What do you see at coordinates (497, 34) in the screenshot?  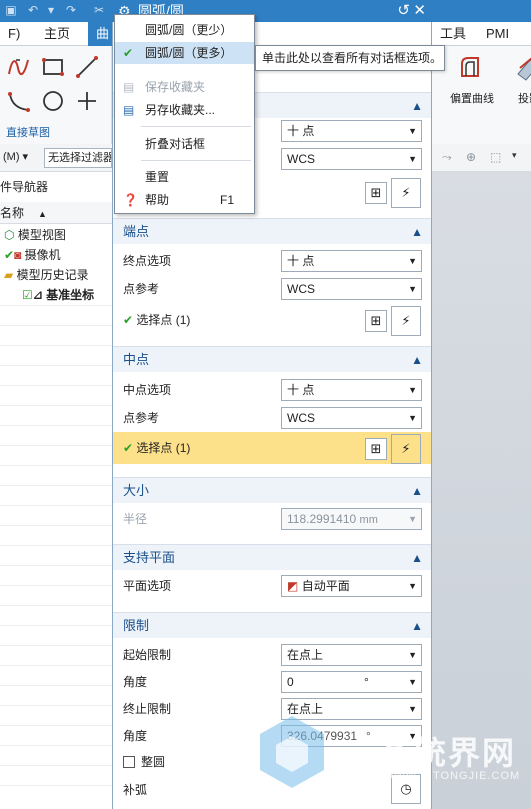 I see `tab-pmi: PMI` at bounding box center [497, 34].